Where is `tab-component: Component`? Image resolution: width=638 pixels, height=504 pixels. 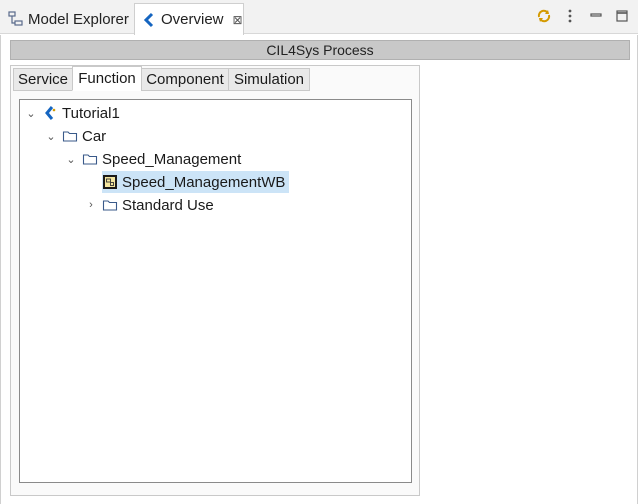
tab-component: Component is located at coordinates (185, 79).